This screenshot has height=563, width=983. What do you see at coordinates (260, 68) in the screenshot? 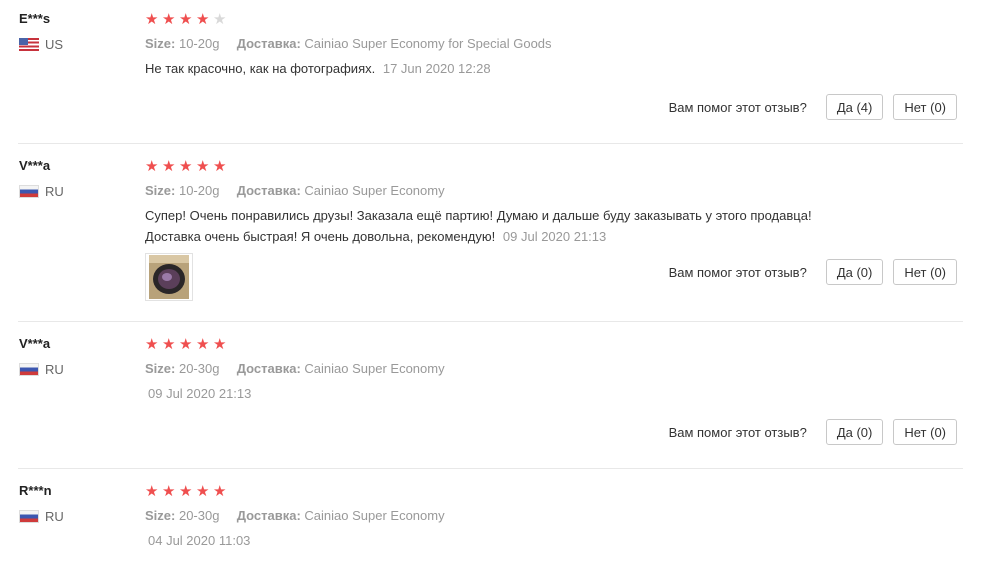
I see `review-body: Не так красочно, как на фотографиях.` at bounding box center [260, 68].